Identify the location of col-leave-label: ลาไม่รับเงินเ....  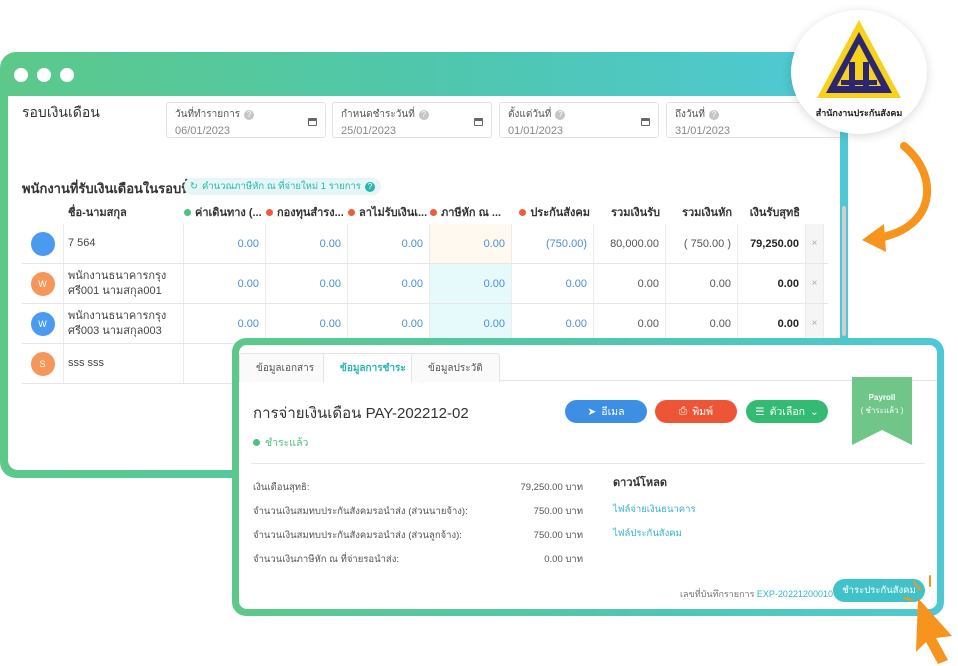
(393, 213).